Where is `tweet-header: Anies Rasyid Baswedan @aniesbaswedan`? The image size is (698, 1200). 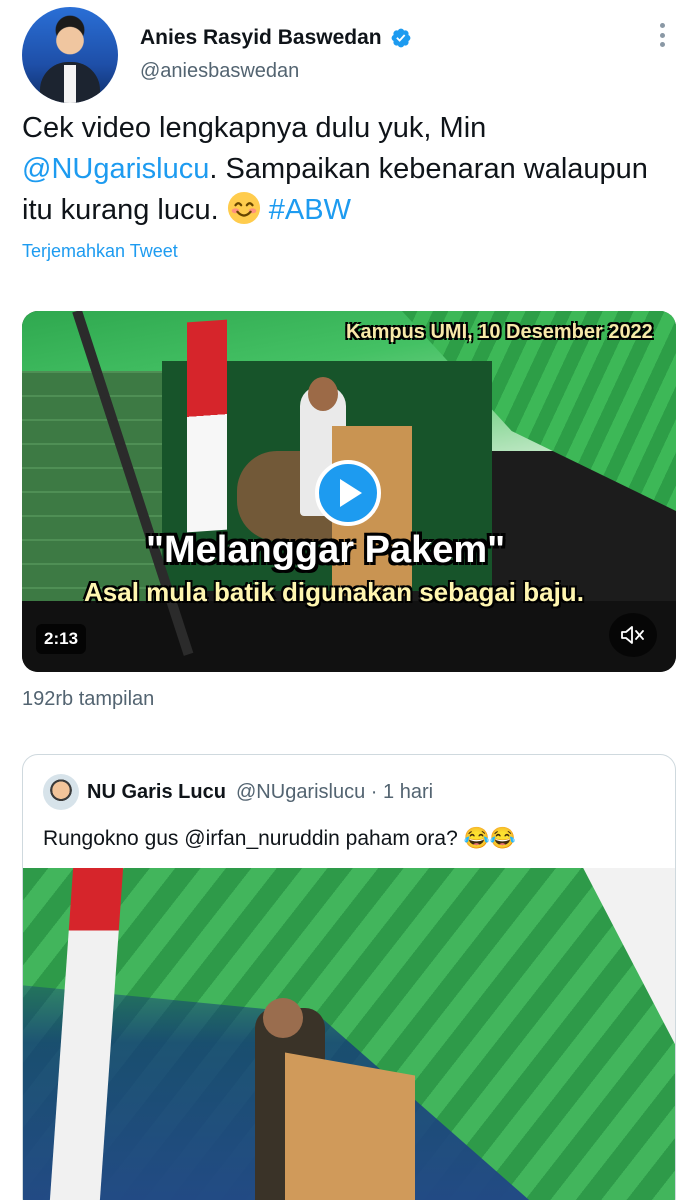
tweet-header: Anies Rasyid Baswedan @aniesbaswedan is located at coordinates (349, 55).